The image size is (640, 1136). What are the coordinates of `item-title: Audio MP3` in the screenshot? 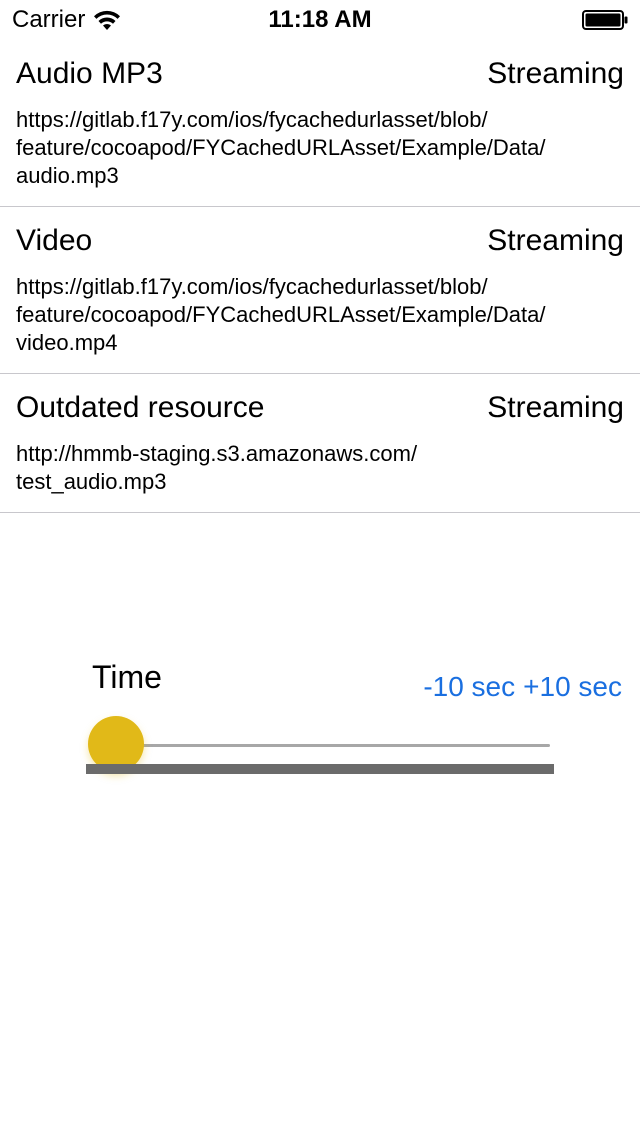 It's located at (89, 73).